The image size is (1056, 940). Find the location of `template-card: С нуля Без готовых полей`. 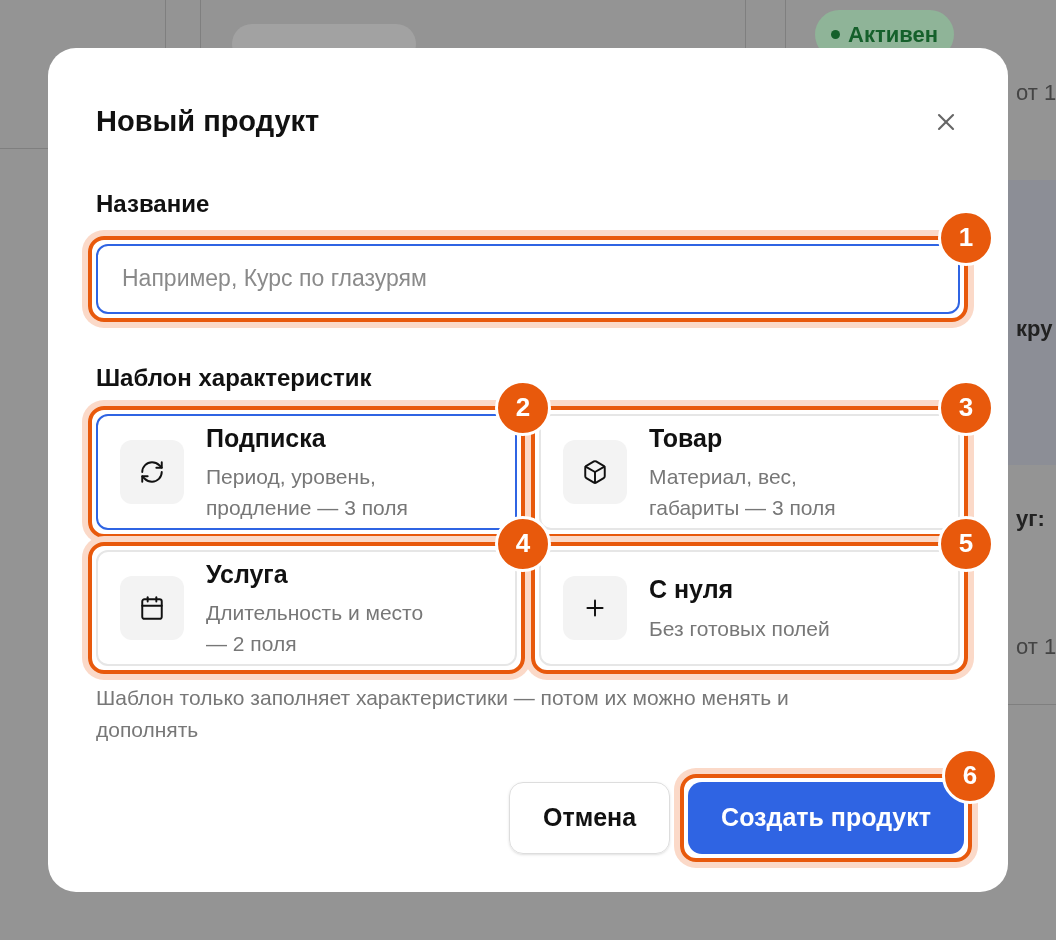

template-card: С нуля Без готовых полей is located at coordinates (749, 607).